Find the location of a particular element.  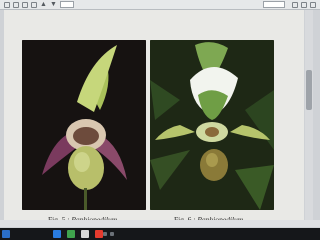

explorer-icon is located at coordinates (57, 234).